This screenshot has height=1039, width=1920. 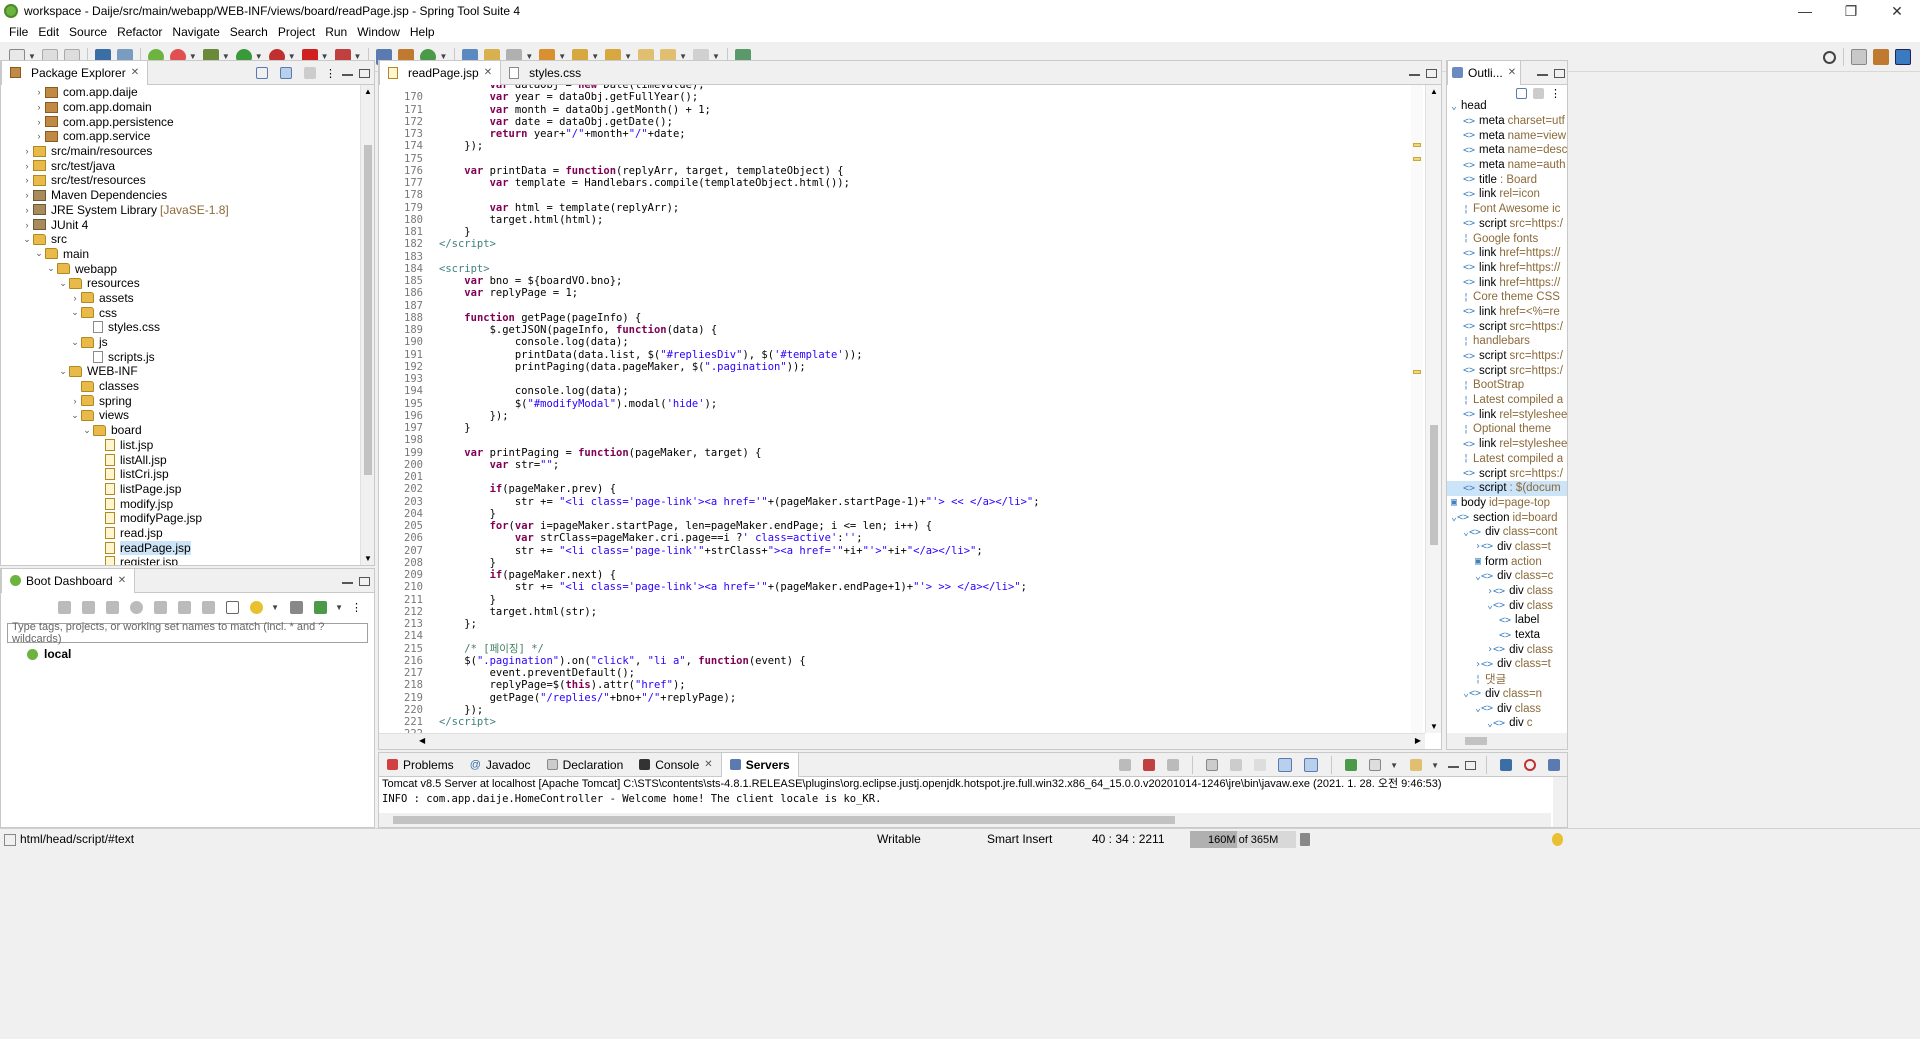 I want to click on editor-vertical-scrollbar: ▲ ▼, so click(x=1433, y=409).